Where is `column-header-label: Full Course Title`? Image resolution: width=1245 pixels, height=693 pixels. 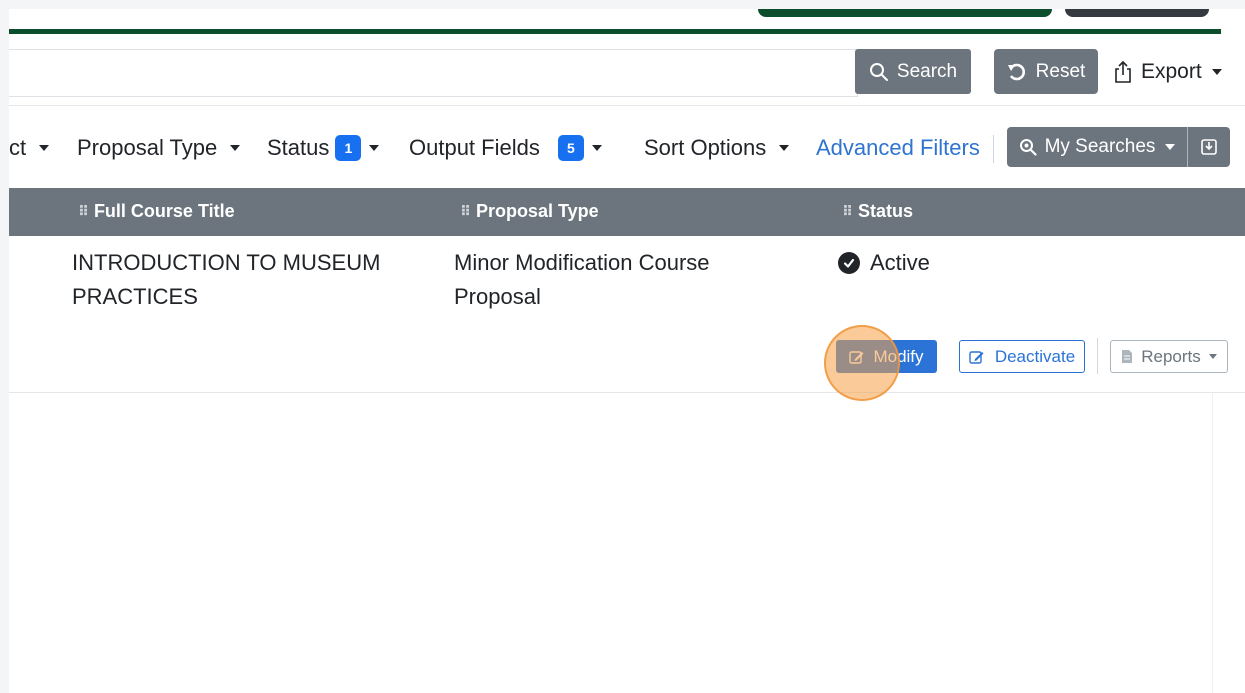 column-header-label: Full Course Title is located at coordinates (164, 211).